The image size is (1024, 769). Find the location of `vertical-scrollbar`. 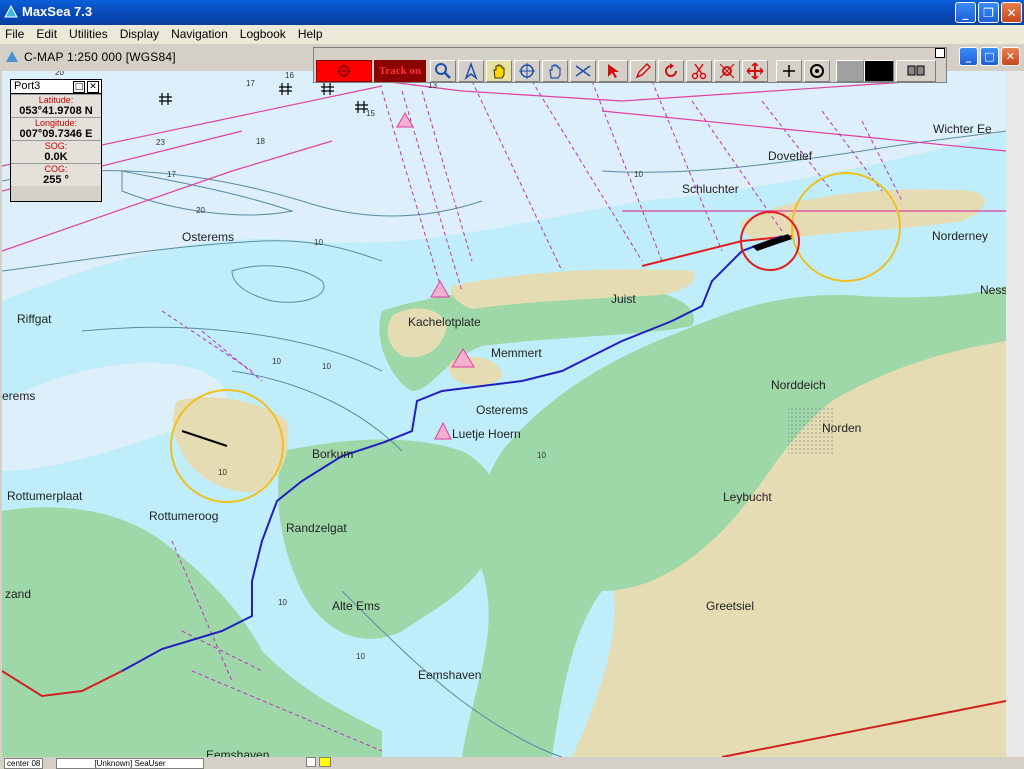

vertical-scrollbar is located at coordinates (1015, 414).